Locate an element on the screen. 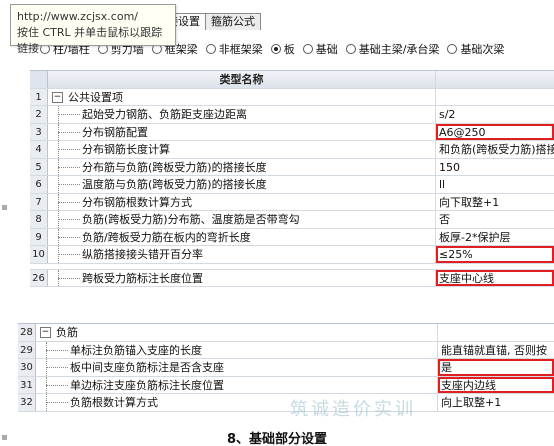  table-row: 8 负筋(跨板受力筋)分布筋、温度筋是否带弯勾 否 is located at coordinates (292, 220).